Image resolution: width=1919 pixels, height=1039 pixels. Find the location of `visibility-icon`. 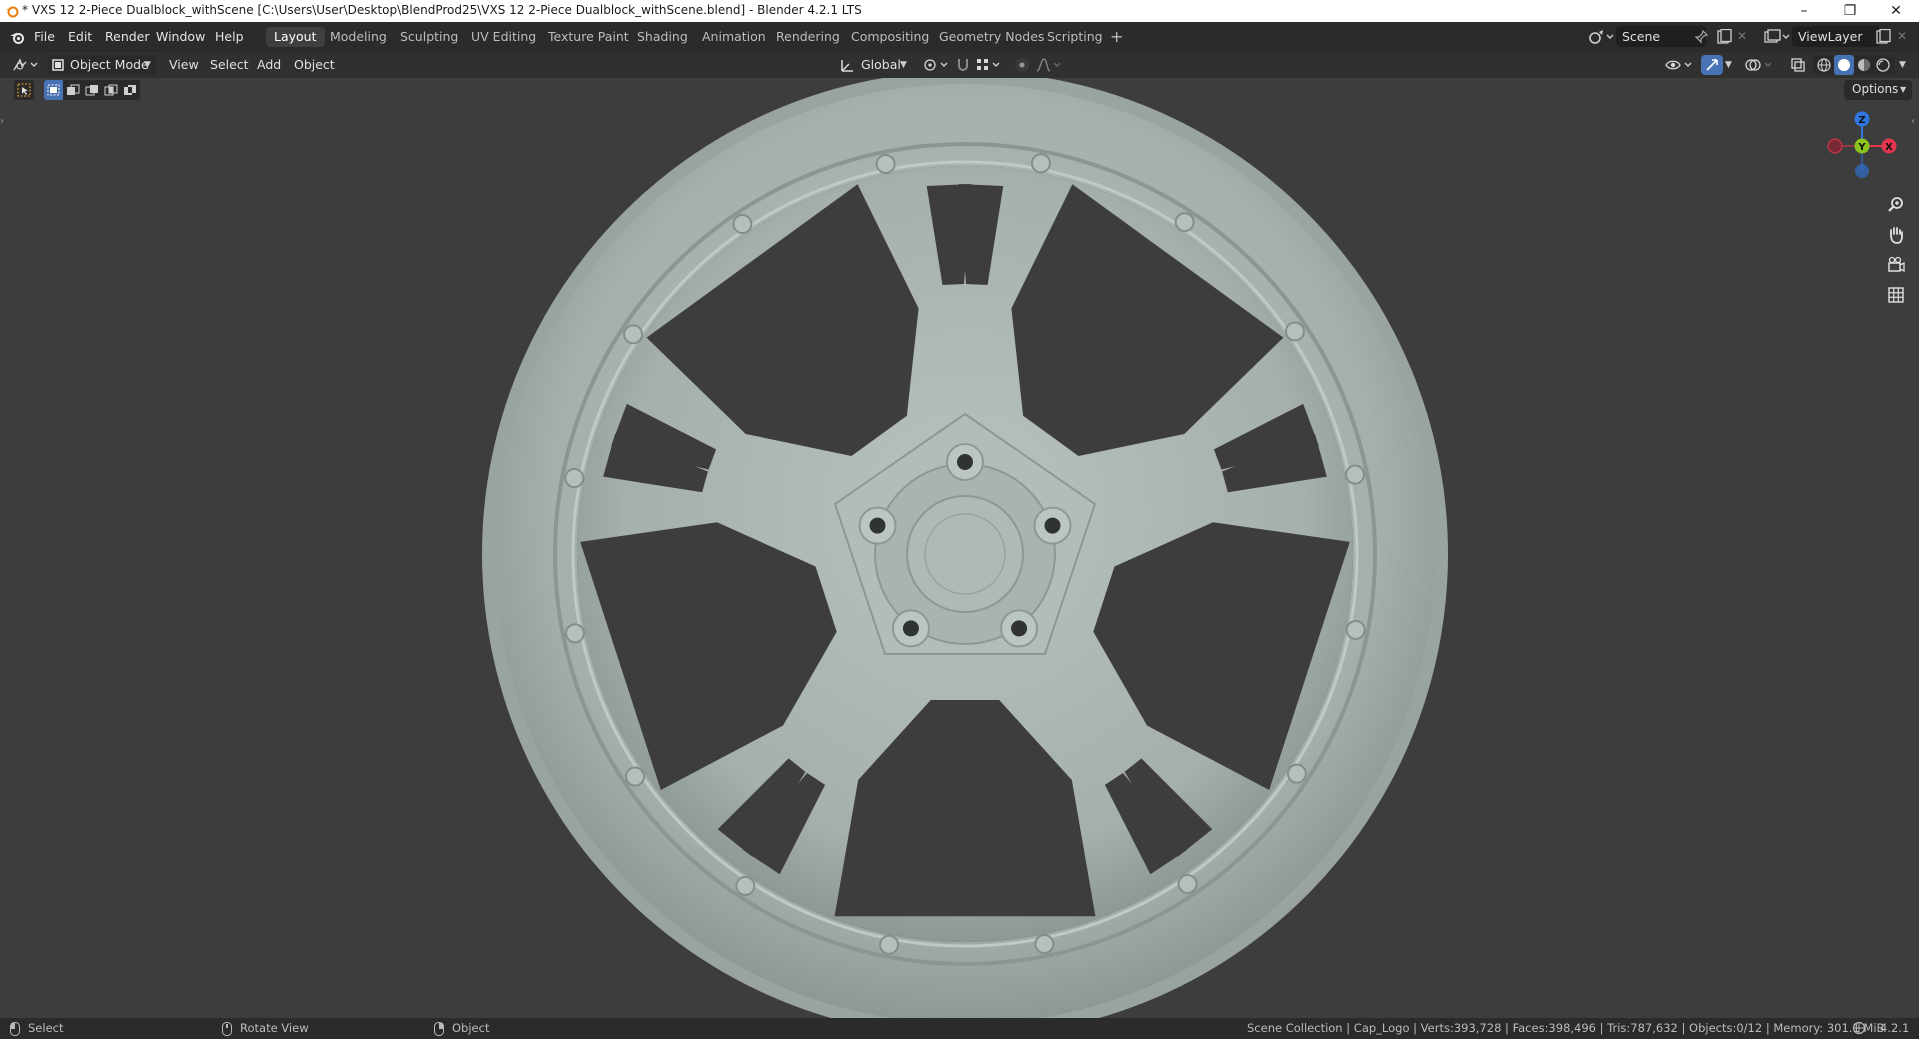

visibility-icon is located at coordinates (1680, 65).